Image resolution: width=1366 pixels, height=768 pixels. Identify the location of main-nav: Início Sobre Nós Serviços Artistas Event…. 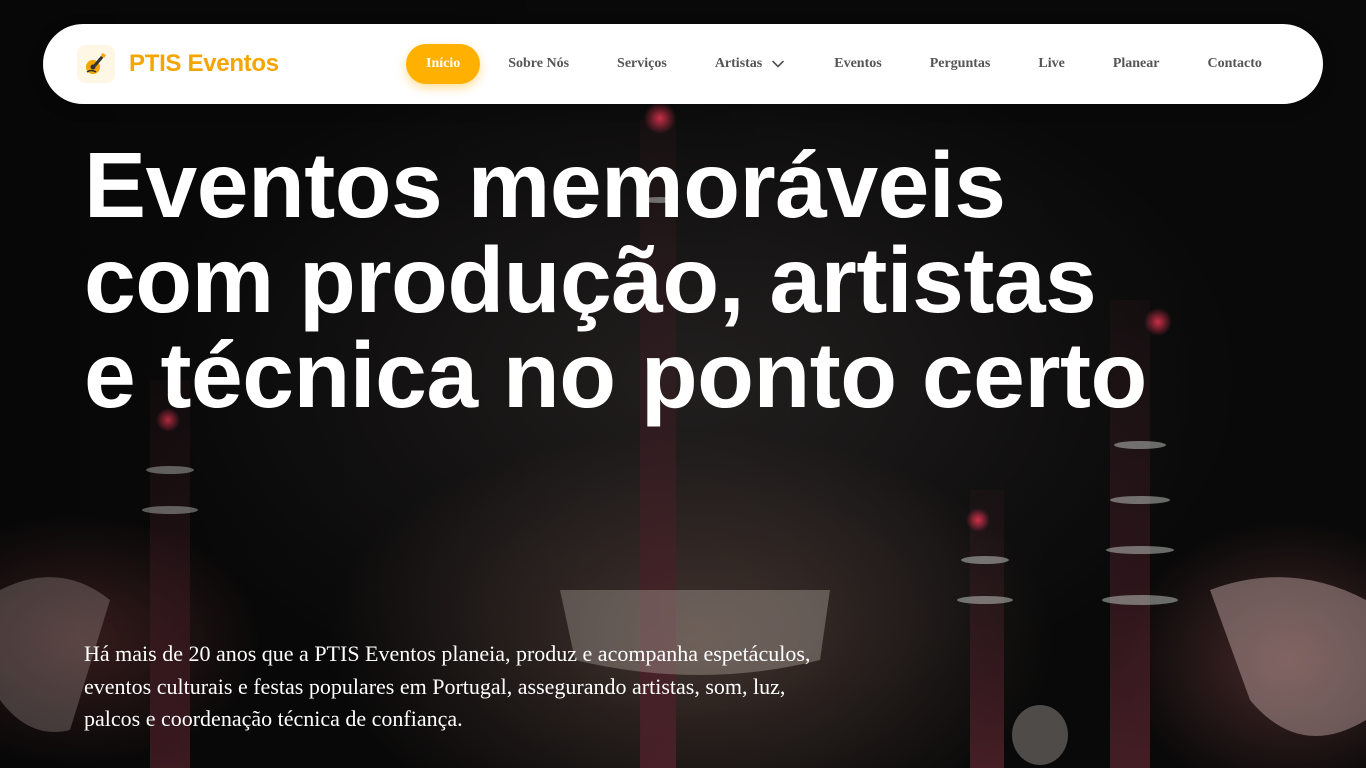
(844, 64).